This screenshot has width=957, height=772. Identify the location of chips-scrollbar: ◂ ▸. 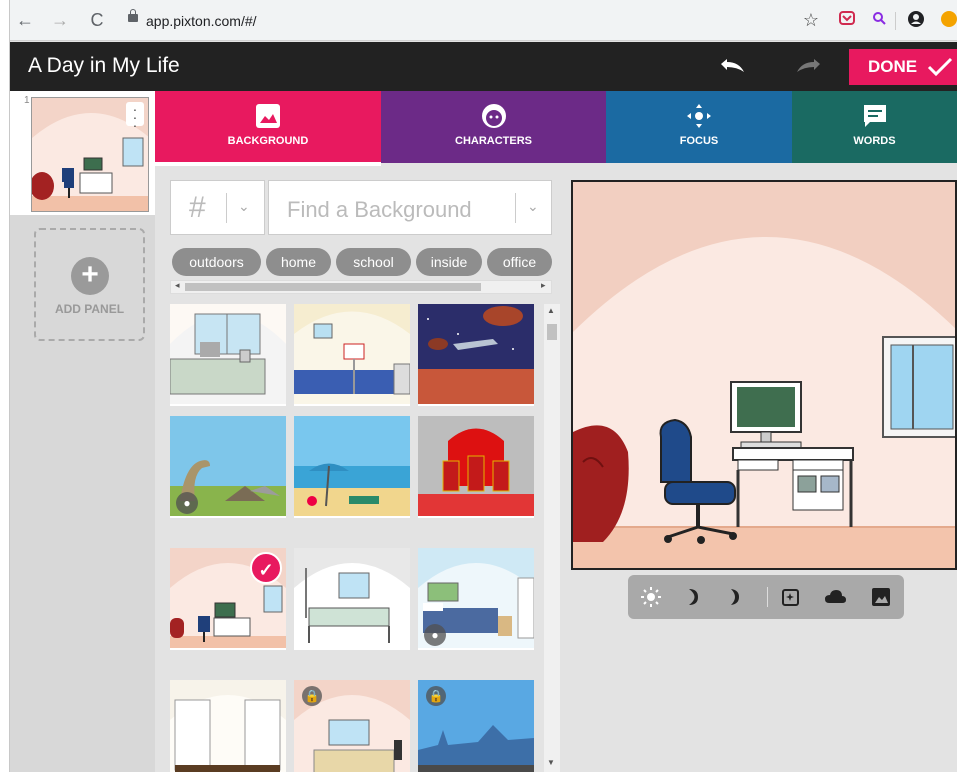
(361, 287).